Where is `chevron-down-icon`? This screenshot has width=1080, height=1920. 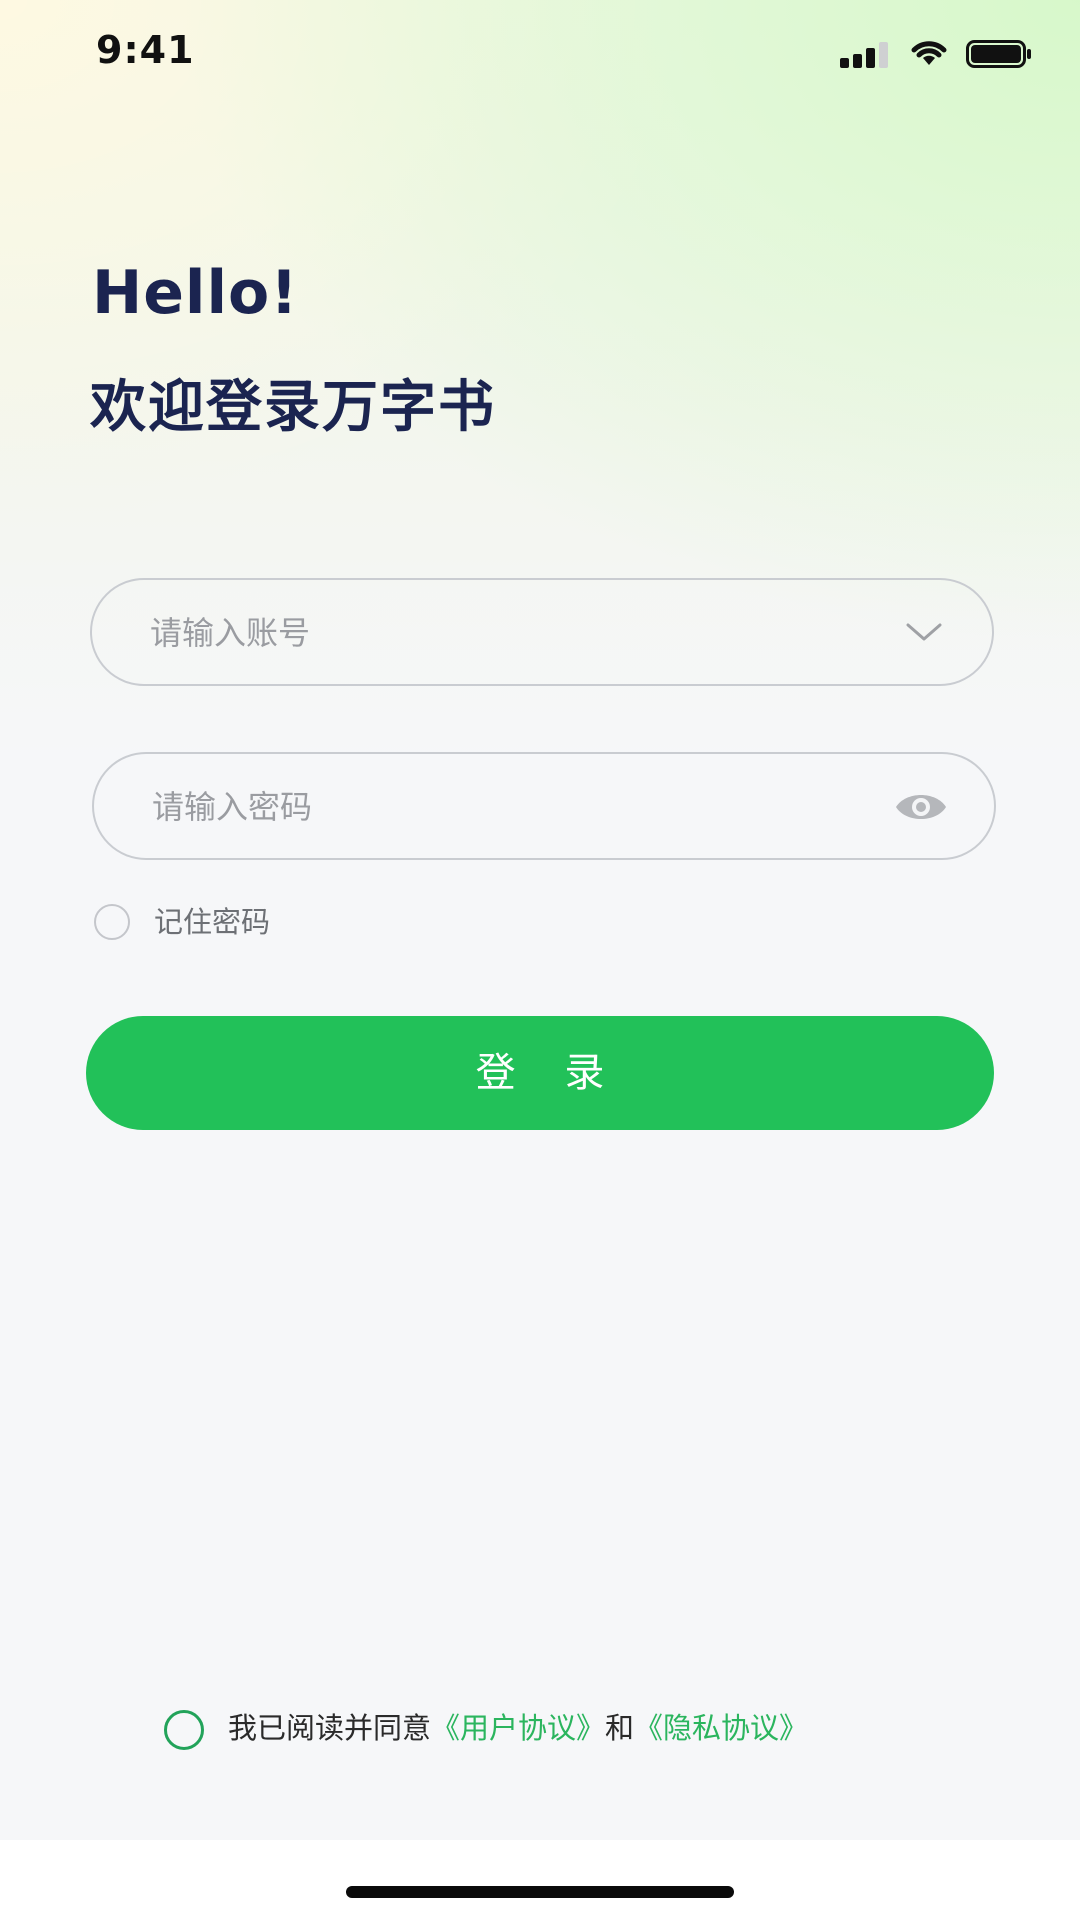 chevron-down-icon is located at coordinates (924, 632).